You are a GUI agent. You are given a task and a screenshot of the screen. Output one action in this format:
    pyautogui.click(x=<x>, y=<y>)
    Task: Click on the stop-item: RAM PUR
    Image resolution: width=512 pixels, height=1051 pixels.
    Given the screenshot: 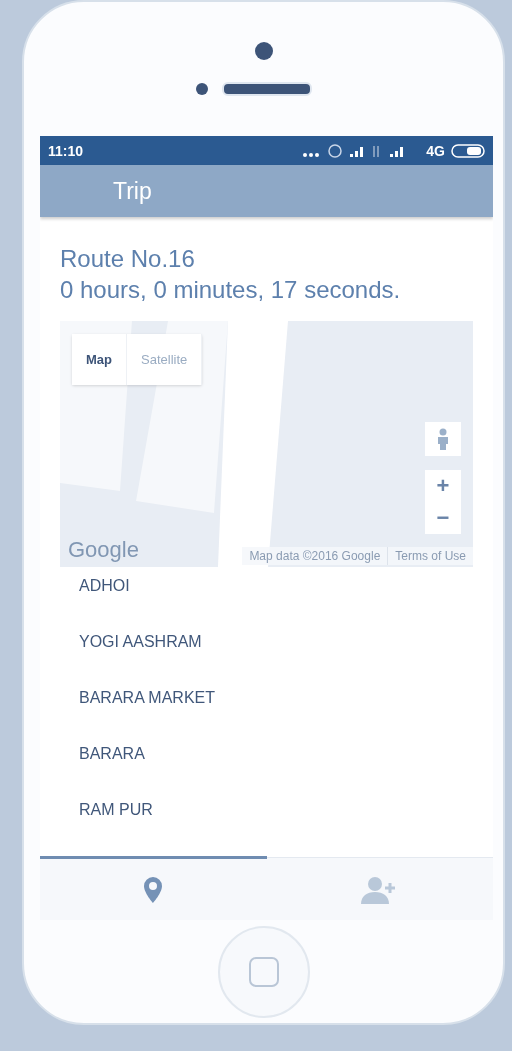 What is the action you would take?
    pyautogui.click(x=266, y=829)
    